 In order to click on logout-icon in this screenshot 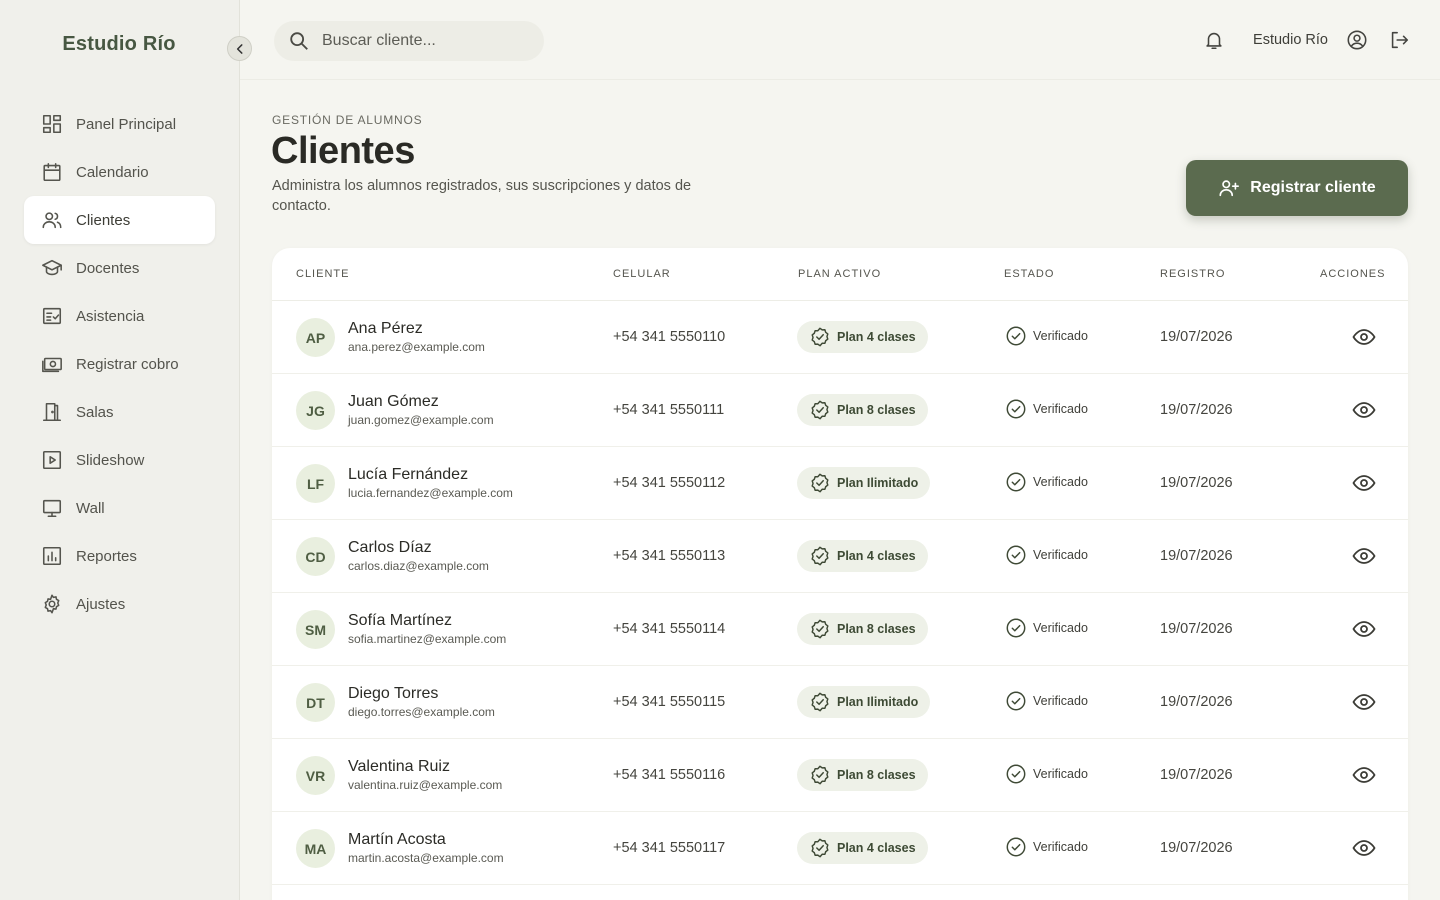, I will do `click(1399, 40)`.